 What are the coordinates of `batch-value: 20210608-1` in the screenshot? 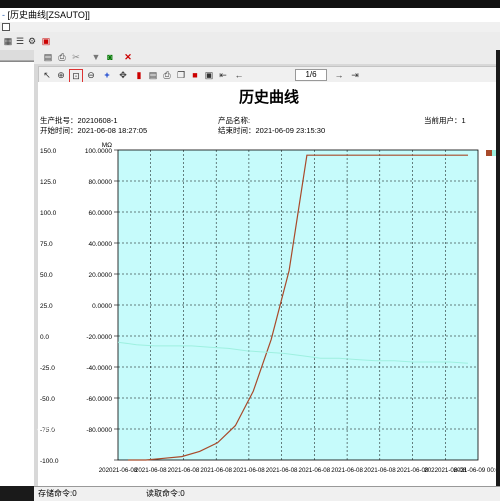 It's located at (97, 120).